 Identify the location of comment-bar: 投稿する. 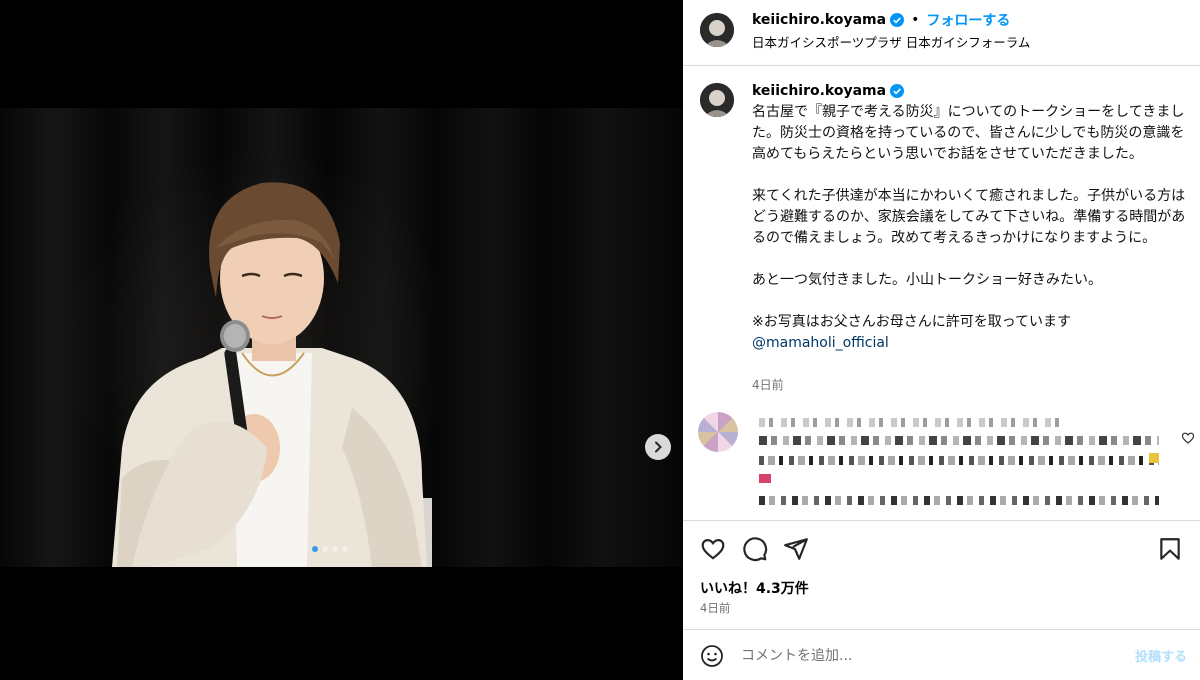
(941, 654).